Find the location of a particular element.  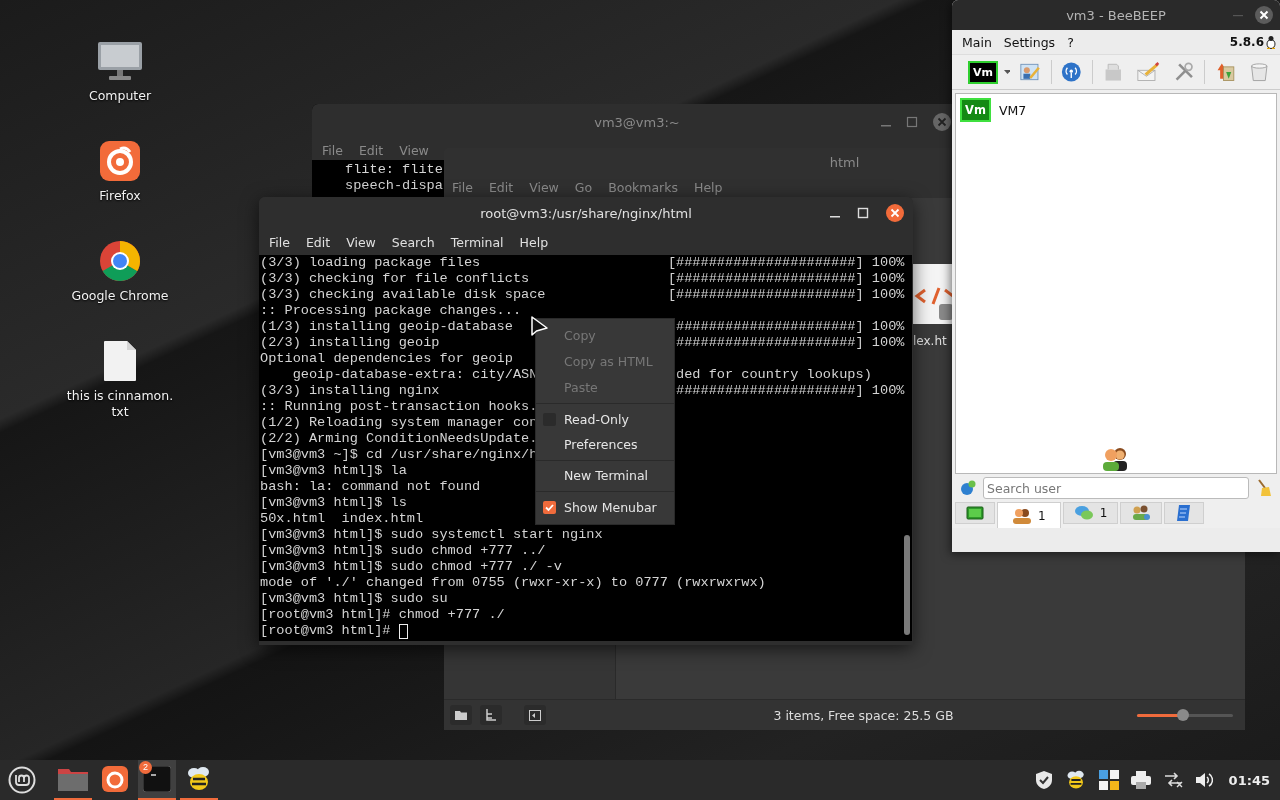

color-squares-icon is located at coordinates (1108, 780).